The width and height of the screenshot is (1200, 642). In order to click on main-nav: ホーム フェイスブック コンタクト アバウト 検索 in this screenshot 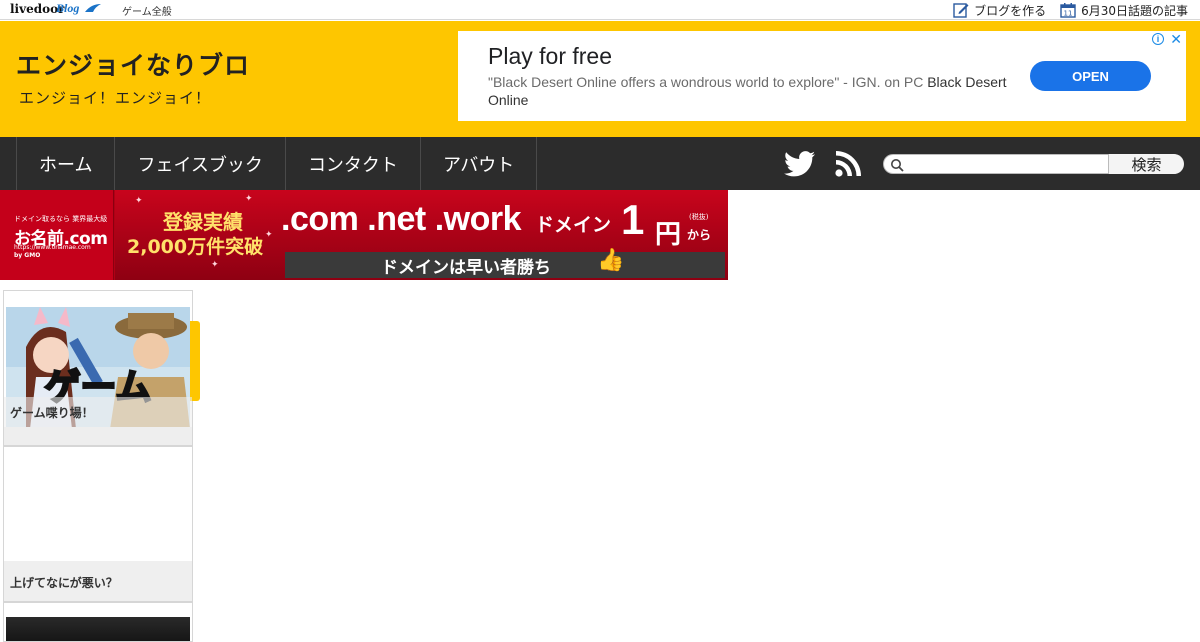, I will do `click(600, 163)`.